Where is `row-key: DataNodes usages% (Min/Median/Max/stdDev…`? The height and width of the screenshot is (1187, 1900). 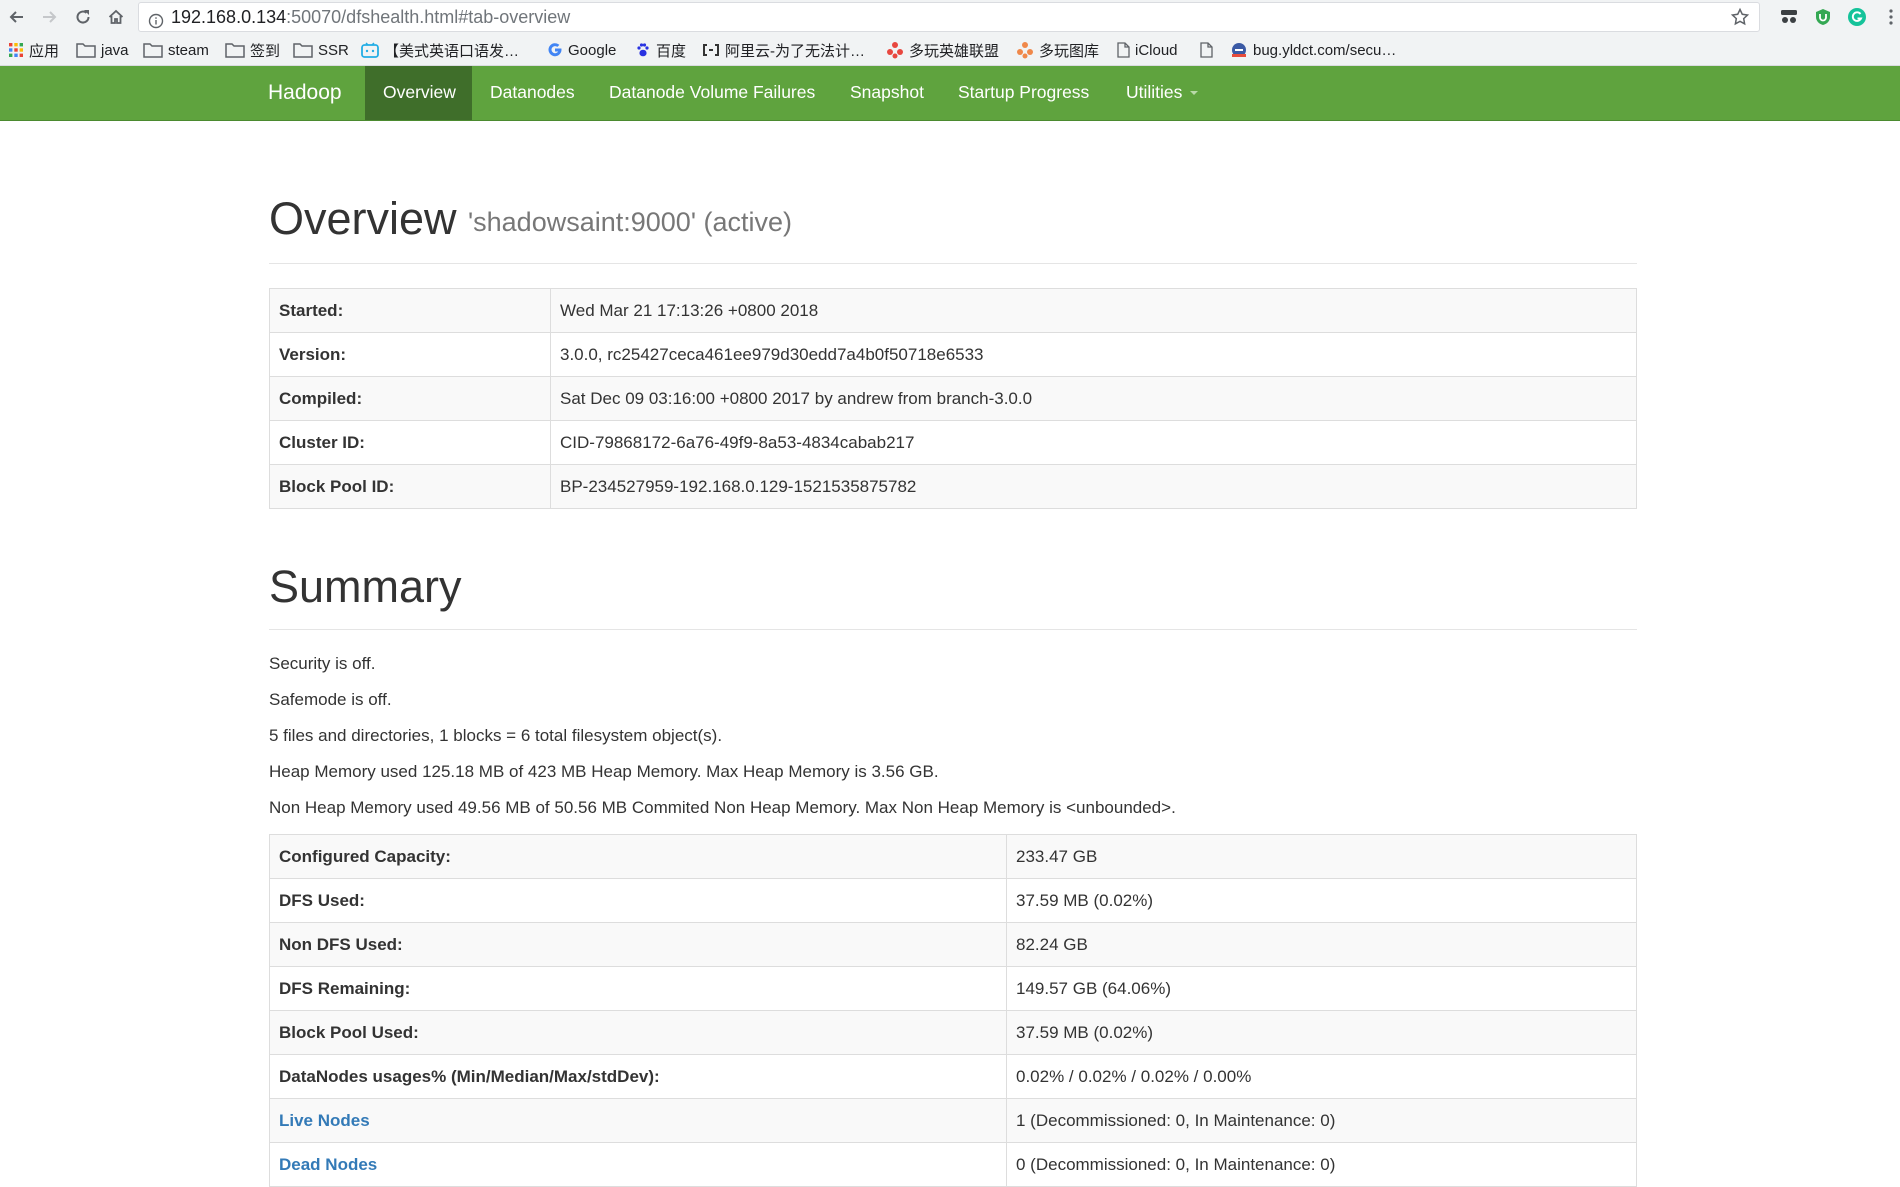
row-key: DataNodes usages% (Min/Median/Max/stdDev… is located at coordinates (638, 1076).